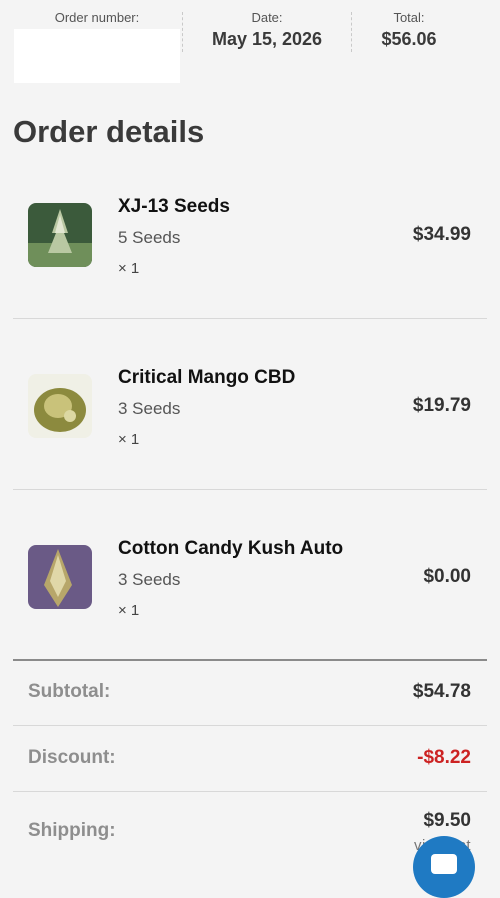  Describe the element at coordinates (409, 39) in the screenshot. I see `total-value: $56.06` at that location.